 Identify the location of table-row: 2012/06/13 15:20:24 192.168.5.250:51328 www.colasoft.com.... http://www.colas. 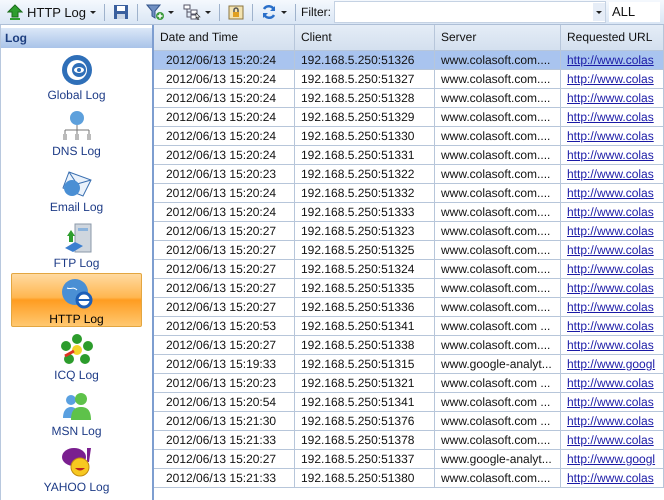
(409, 98).